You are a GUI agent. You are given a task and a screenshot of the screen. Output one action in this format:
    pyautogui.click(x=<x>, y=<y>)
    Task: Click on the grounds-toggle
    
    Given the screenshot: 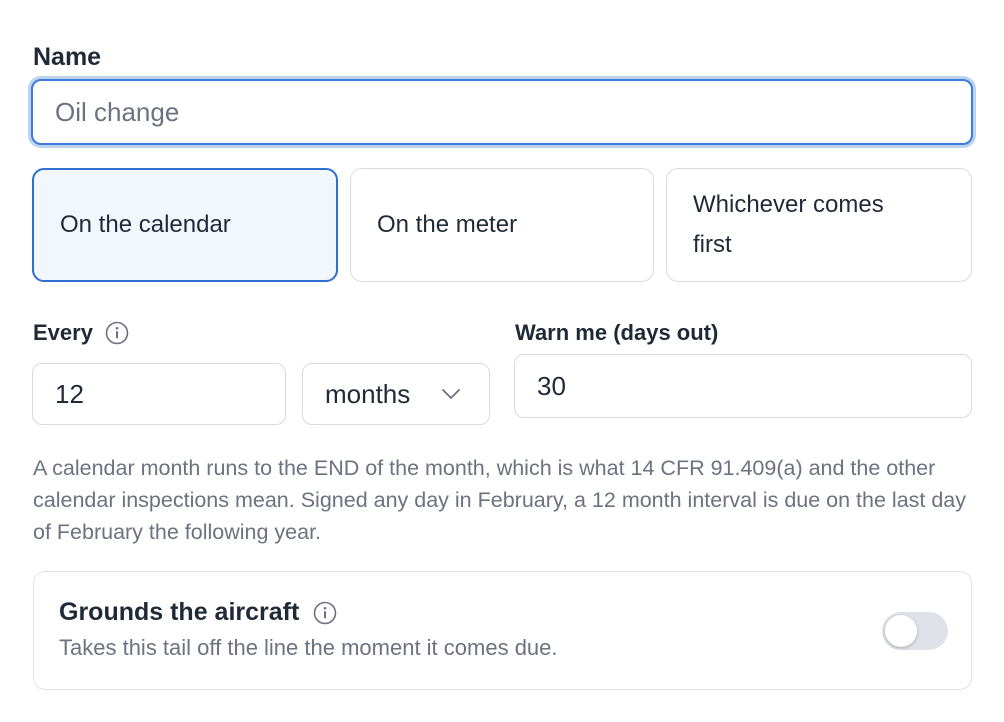 What is the action you would take?
    pyautogui.click(x=915, y=631)
    